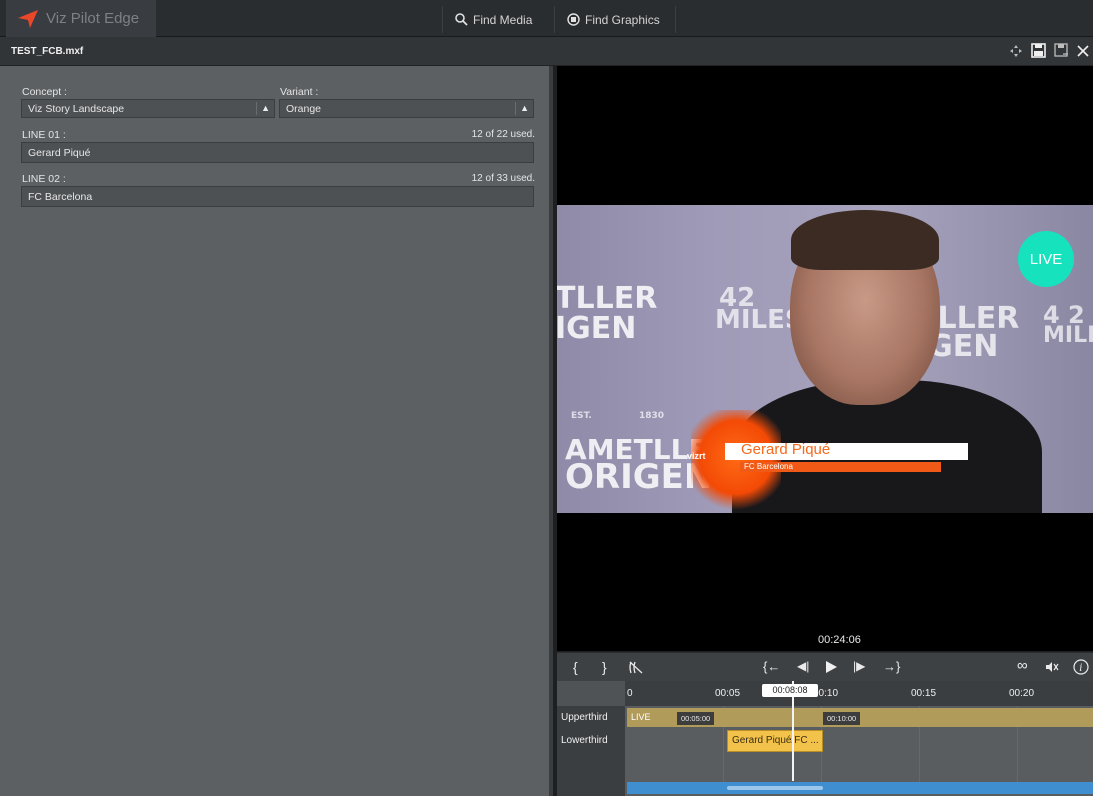 The width and height of the screenshot is (1093, 796). What do you see at coordinates (59, 152) in the screenshot?
I see `line1-value: Gerard Piqué` at bounding box center [59, 152].